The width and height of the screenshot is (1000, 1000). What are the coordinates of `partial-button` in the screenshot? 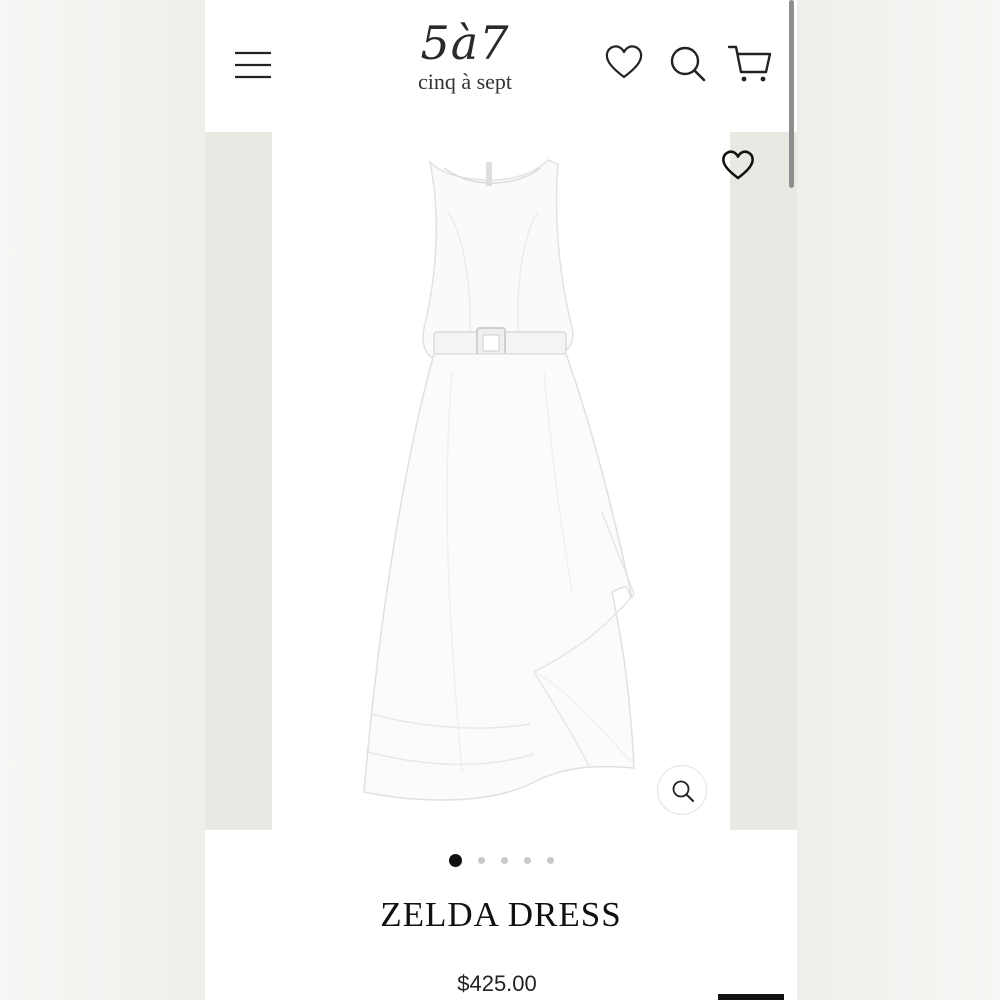 It's located at (751, 997).